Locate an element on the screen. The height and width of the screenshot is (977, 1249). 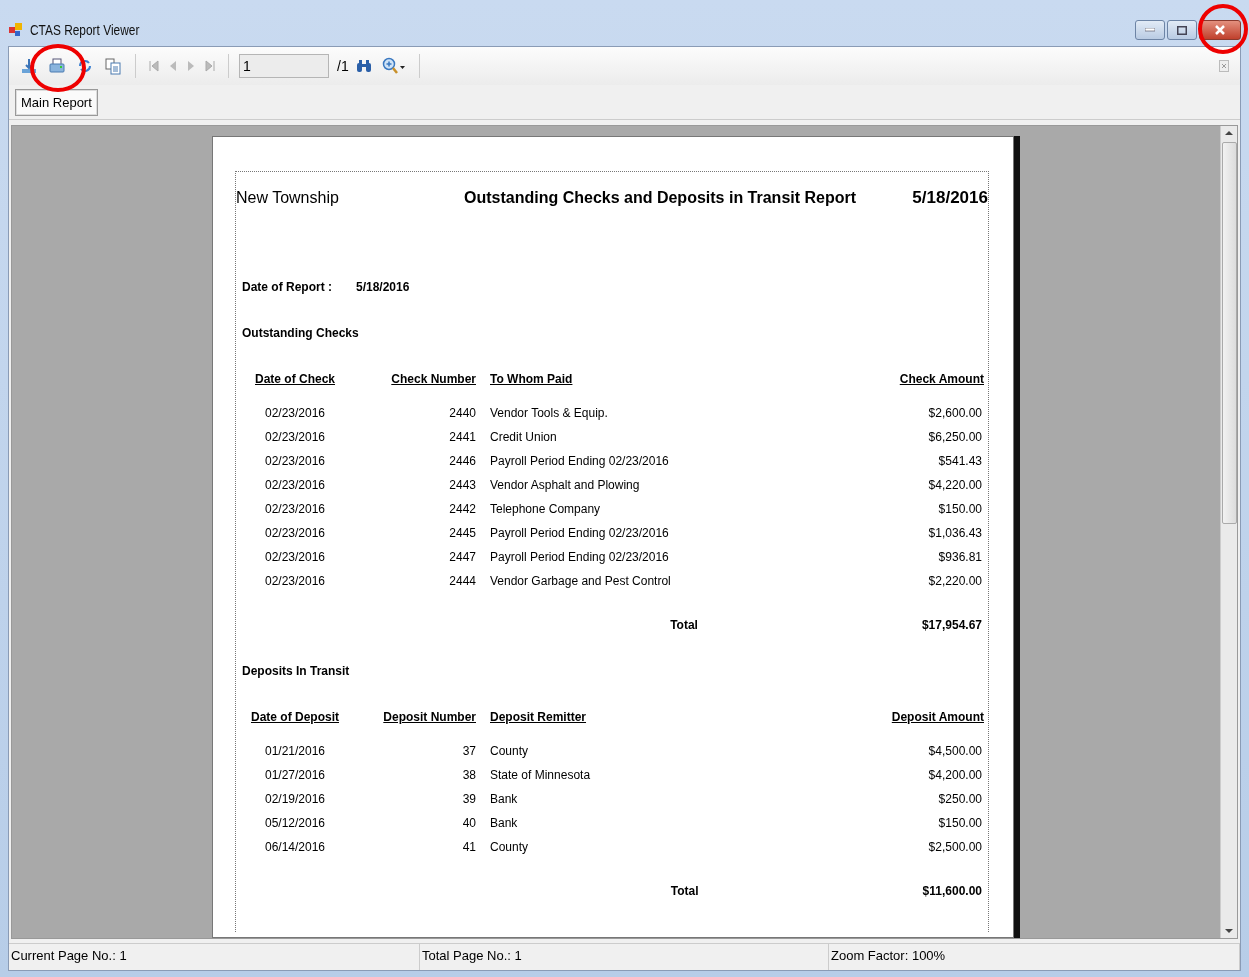
report-date: 5/18/2016 is located at coordinates (950, 198).